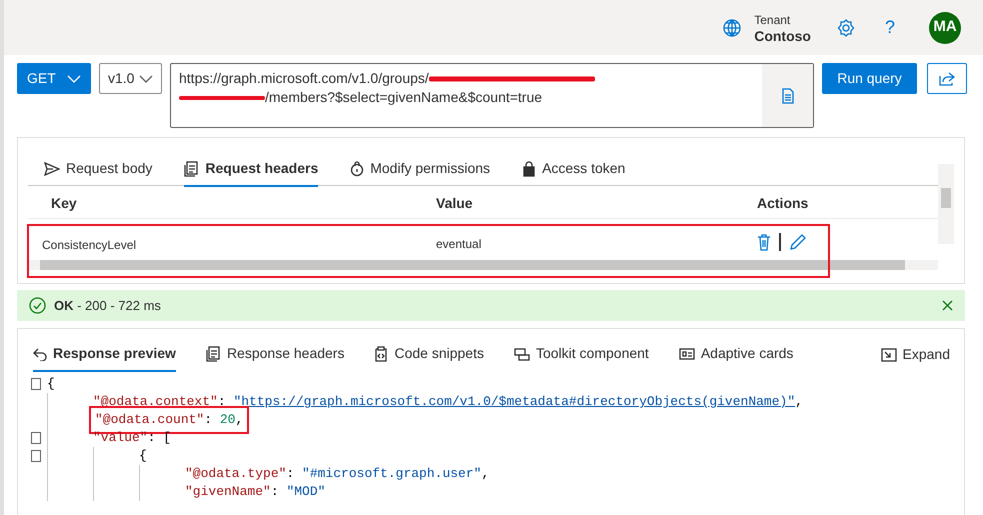  I want to click on share-button, so click(947, 78).